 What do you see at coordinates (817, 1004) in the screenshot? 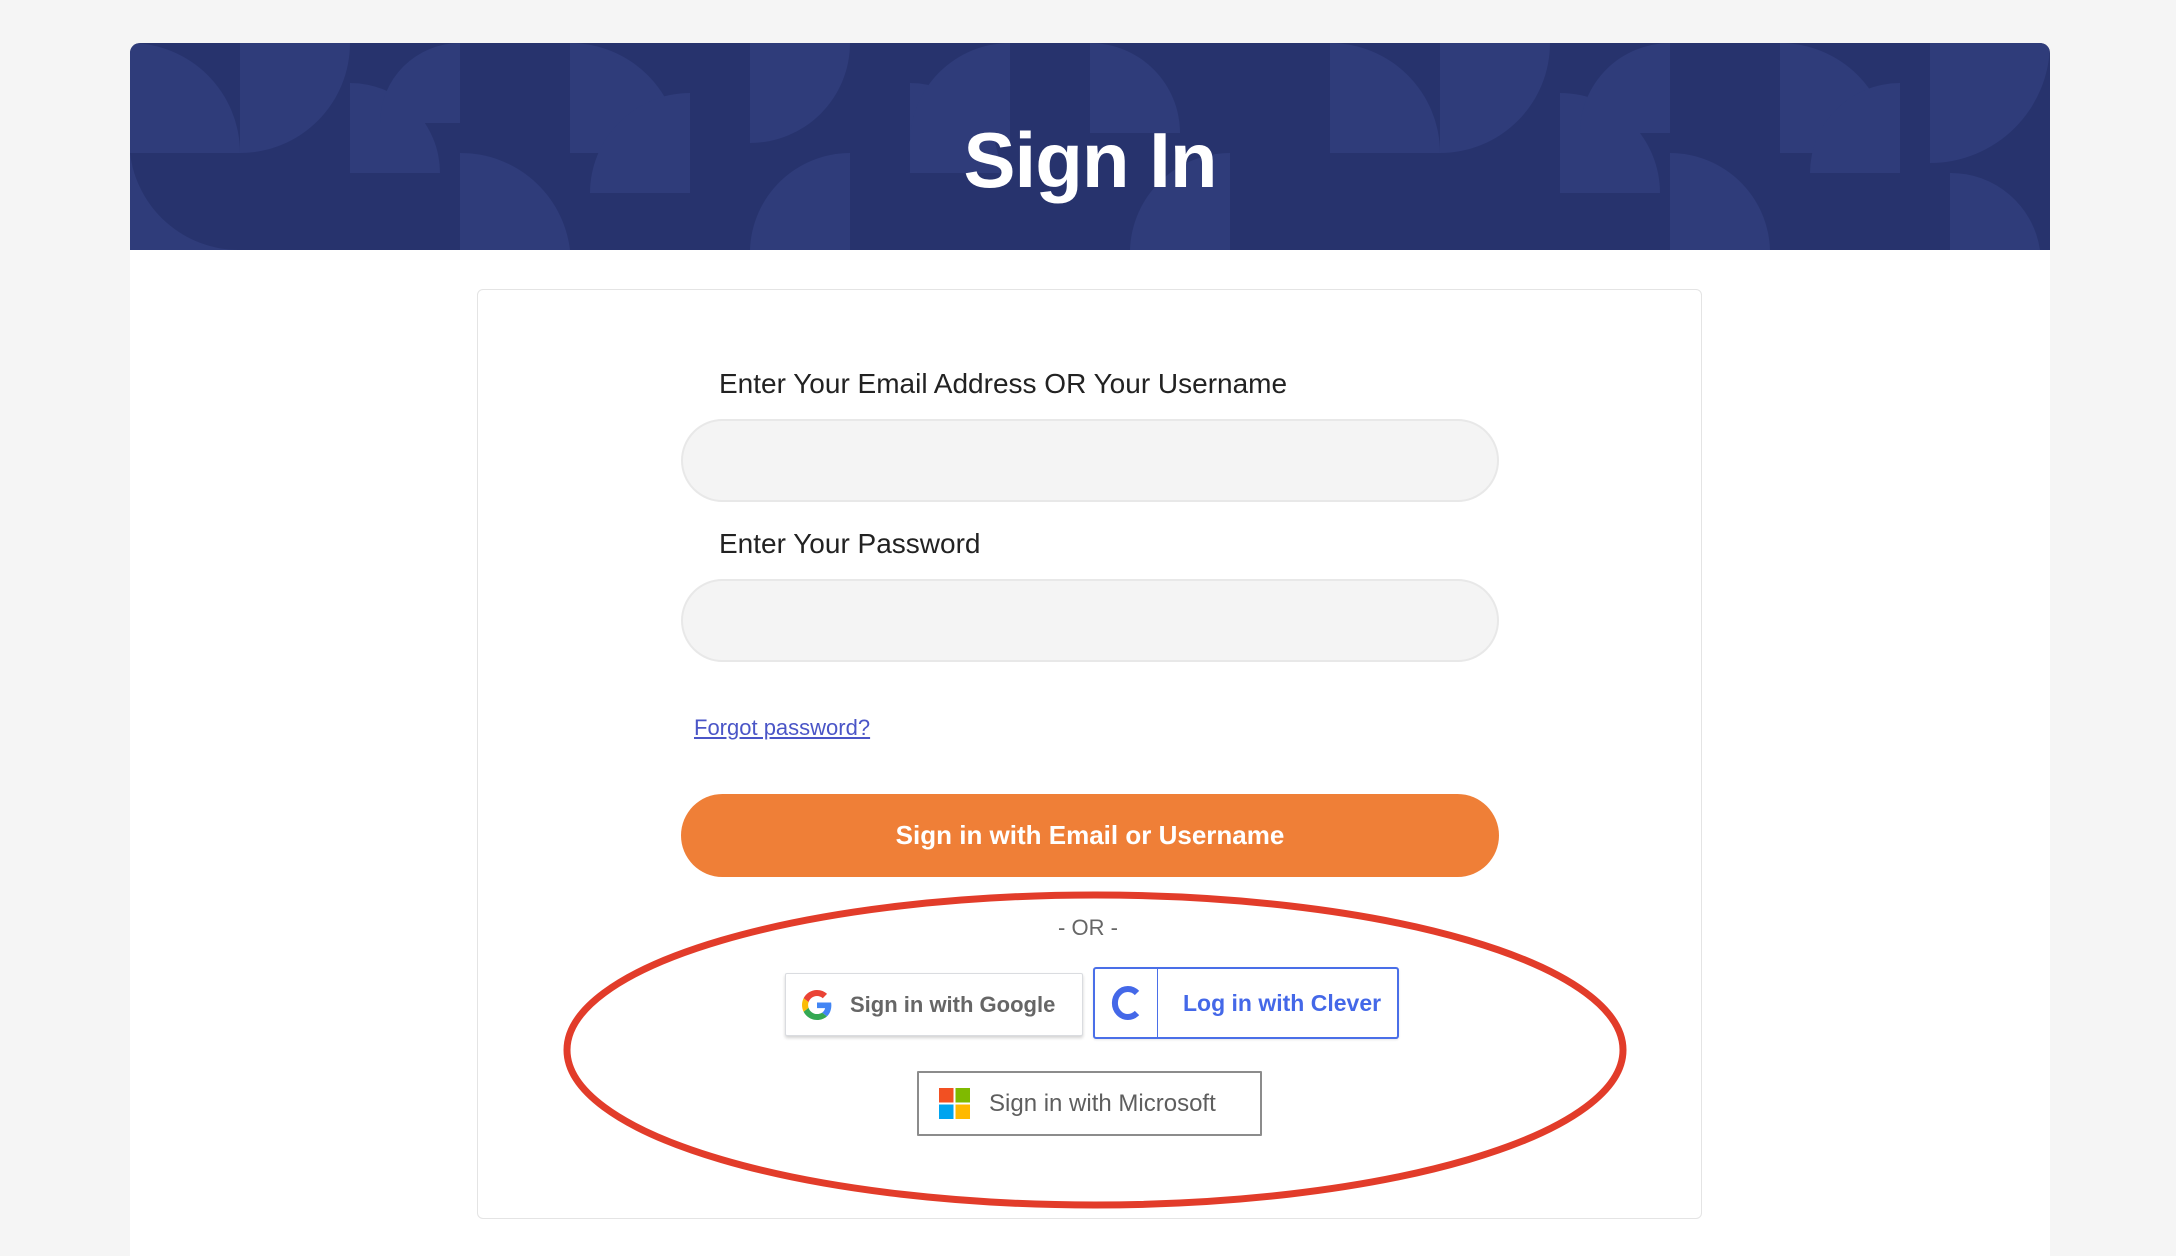
I see `google-g-icon` at bounding box center [817, 1004].